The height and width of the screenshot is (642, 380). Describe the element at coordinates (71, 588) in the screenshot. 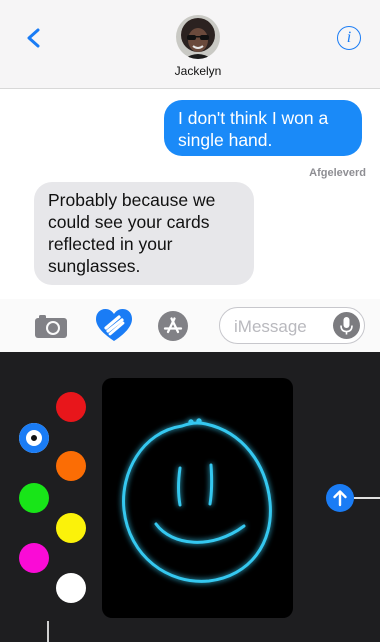

I see `color-swatch-white` at that location.